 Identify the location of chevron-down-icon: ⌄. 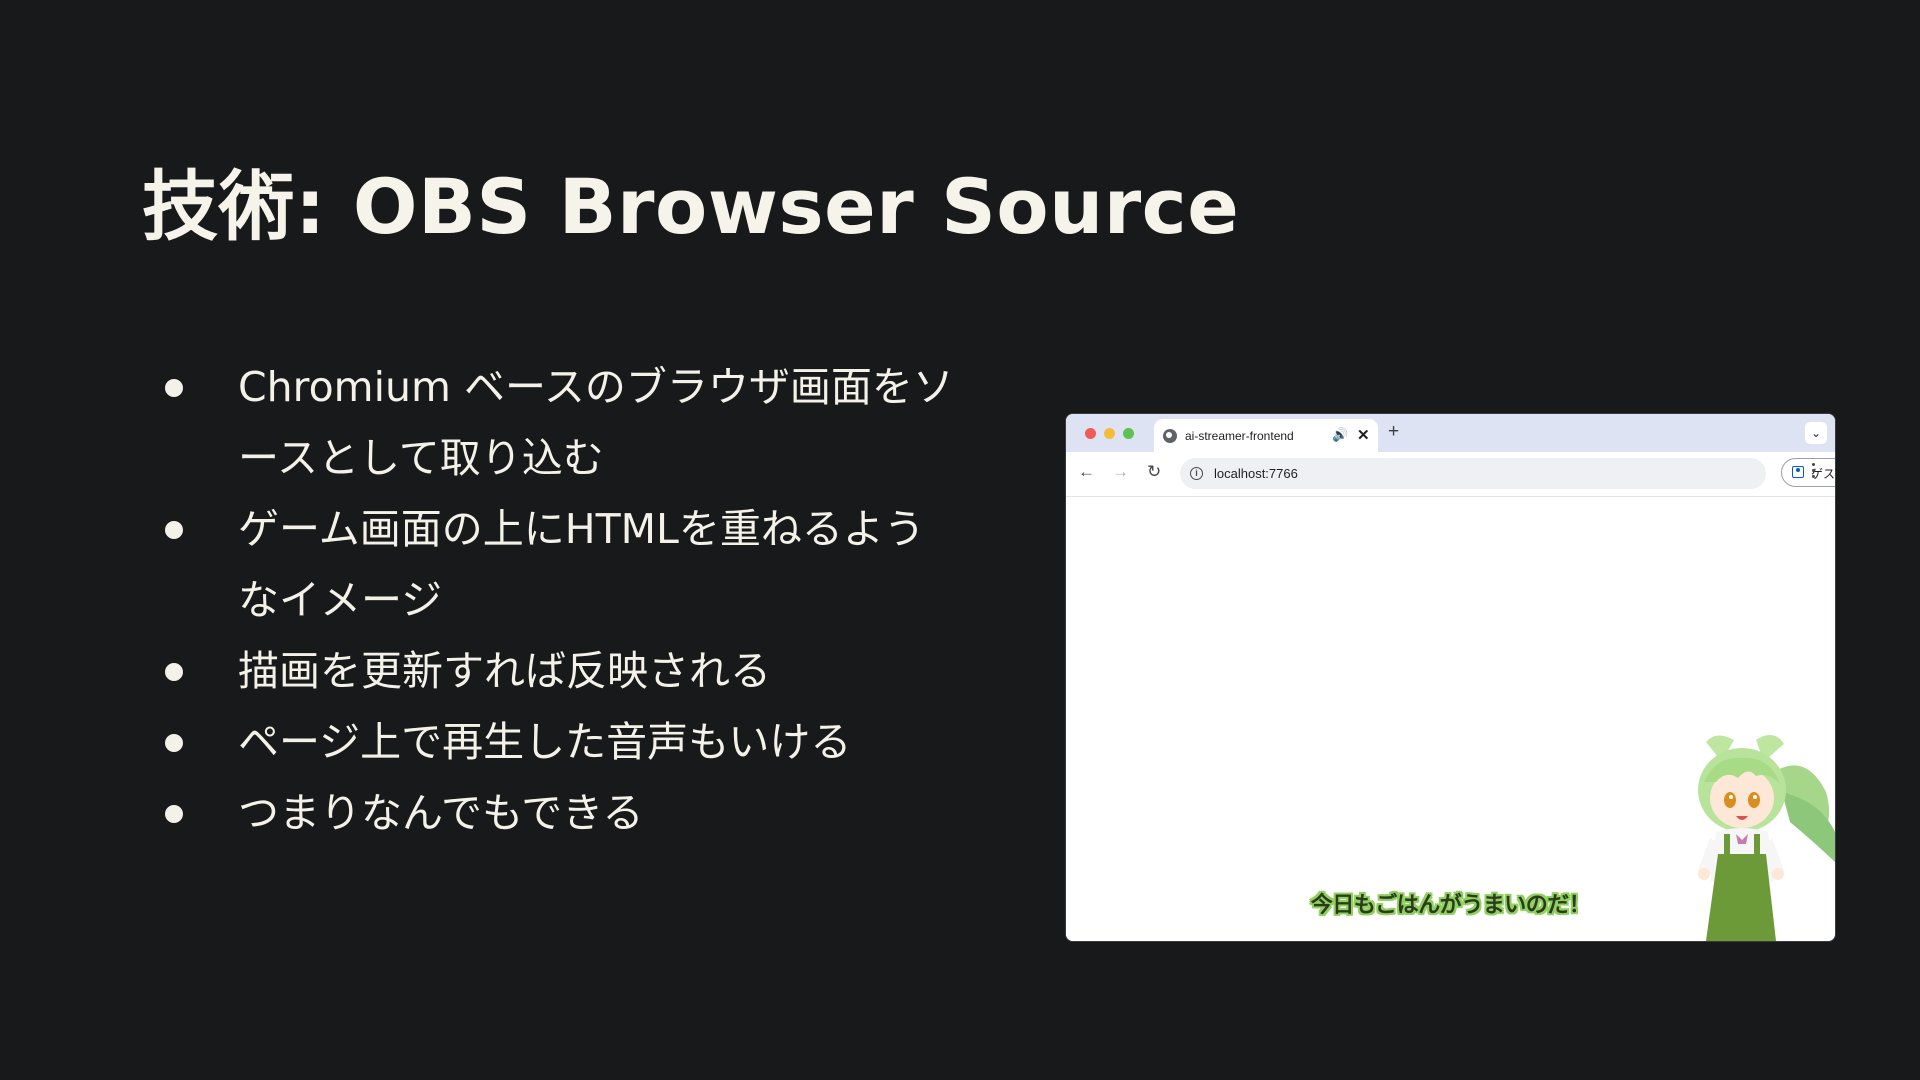
(1816, 433).